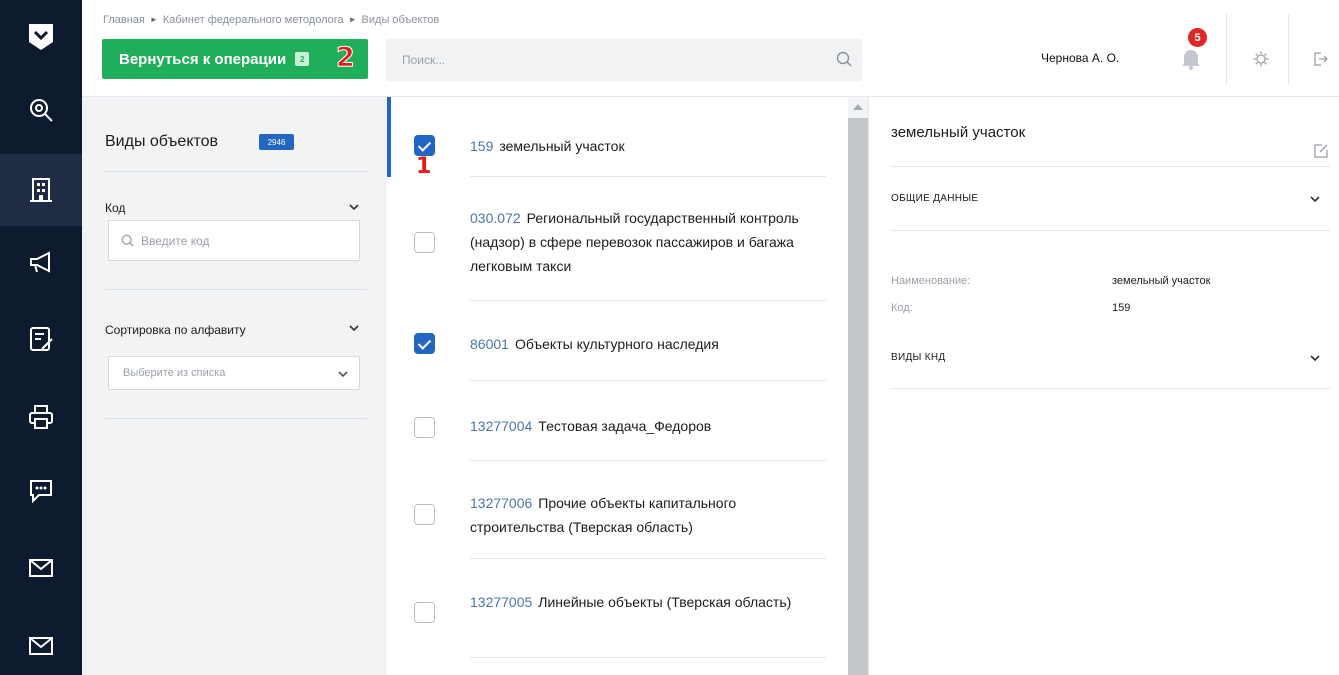 The height and width of the screenshot is (675, 1339). I want to click on row-code: 159, so click(481, 146).